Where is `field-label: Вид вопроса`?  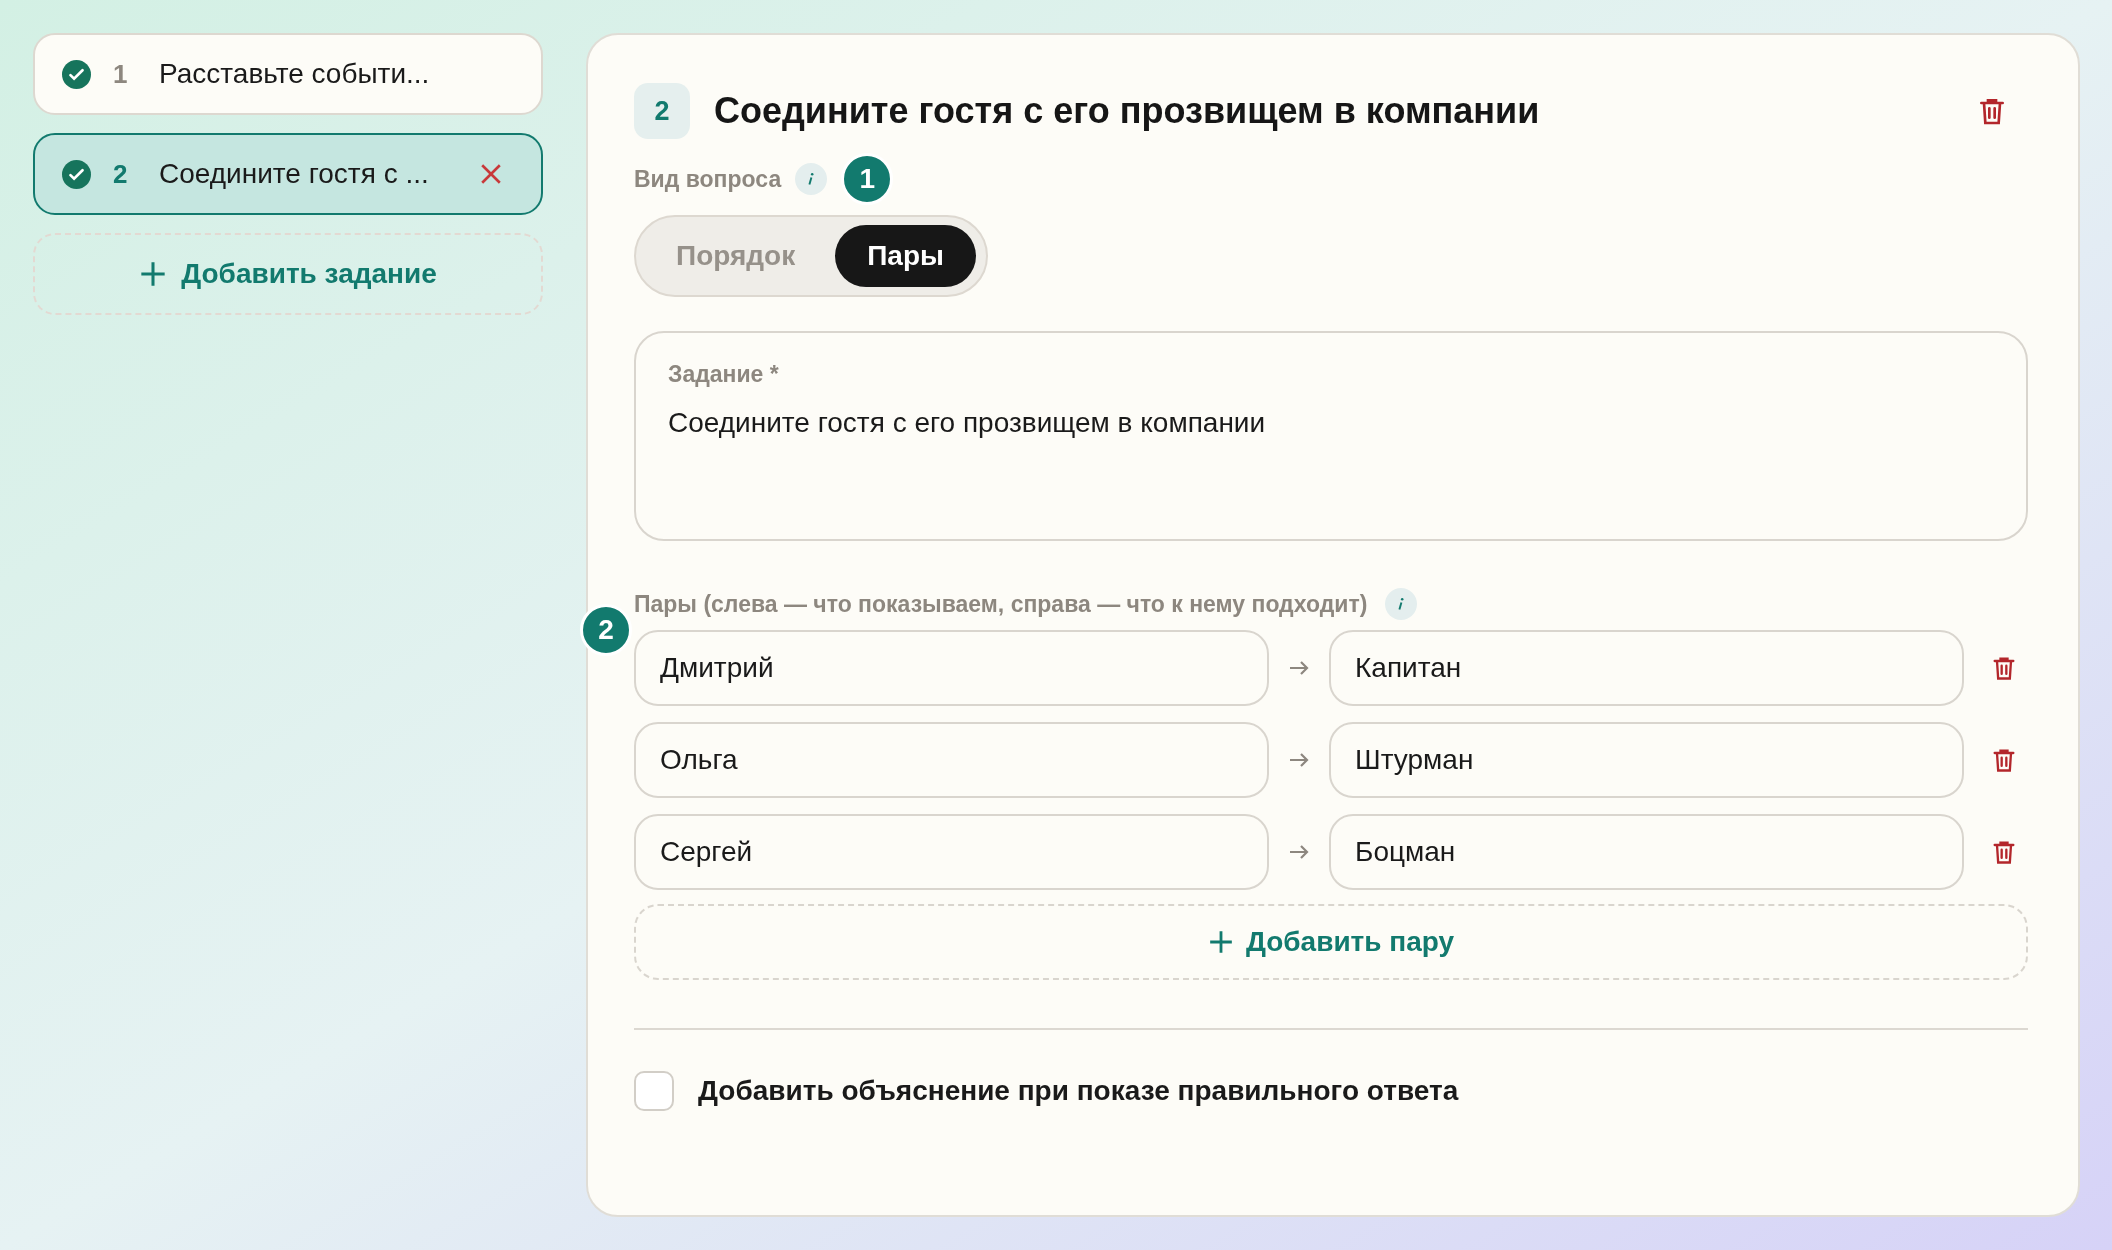
field-label: Вид вопроса is located at coordinates (708, 179).